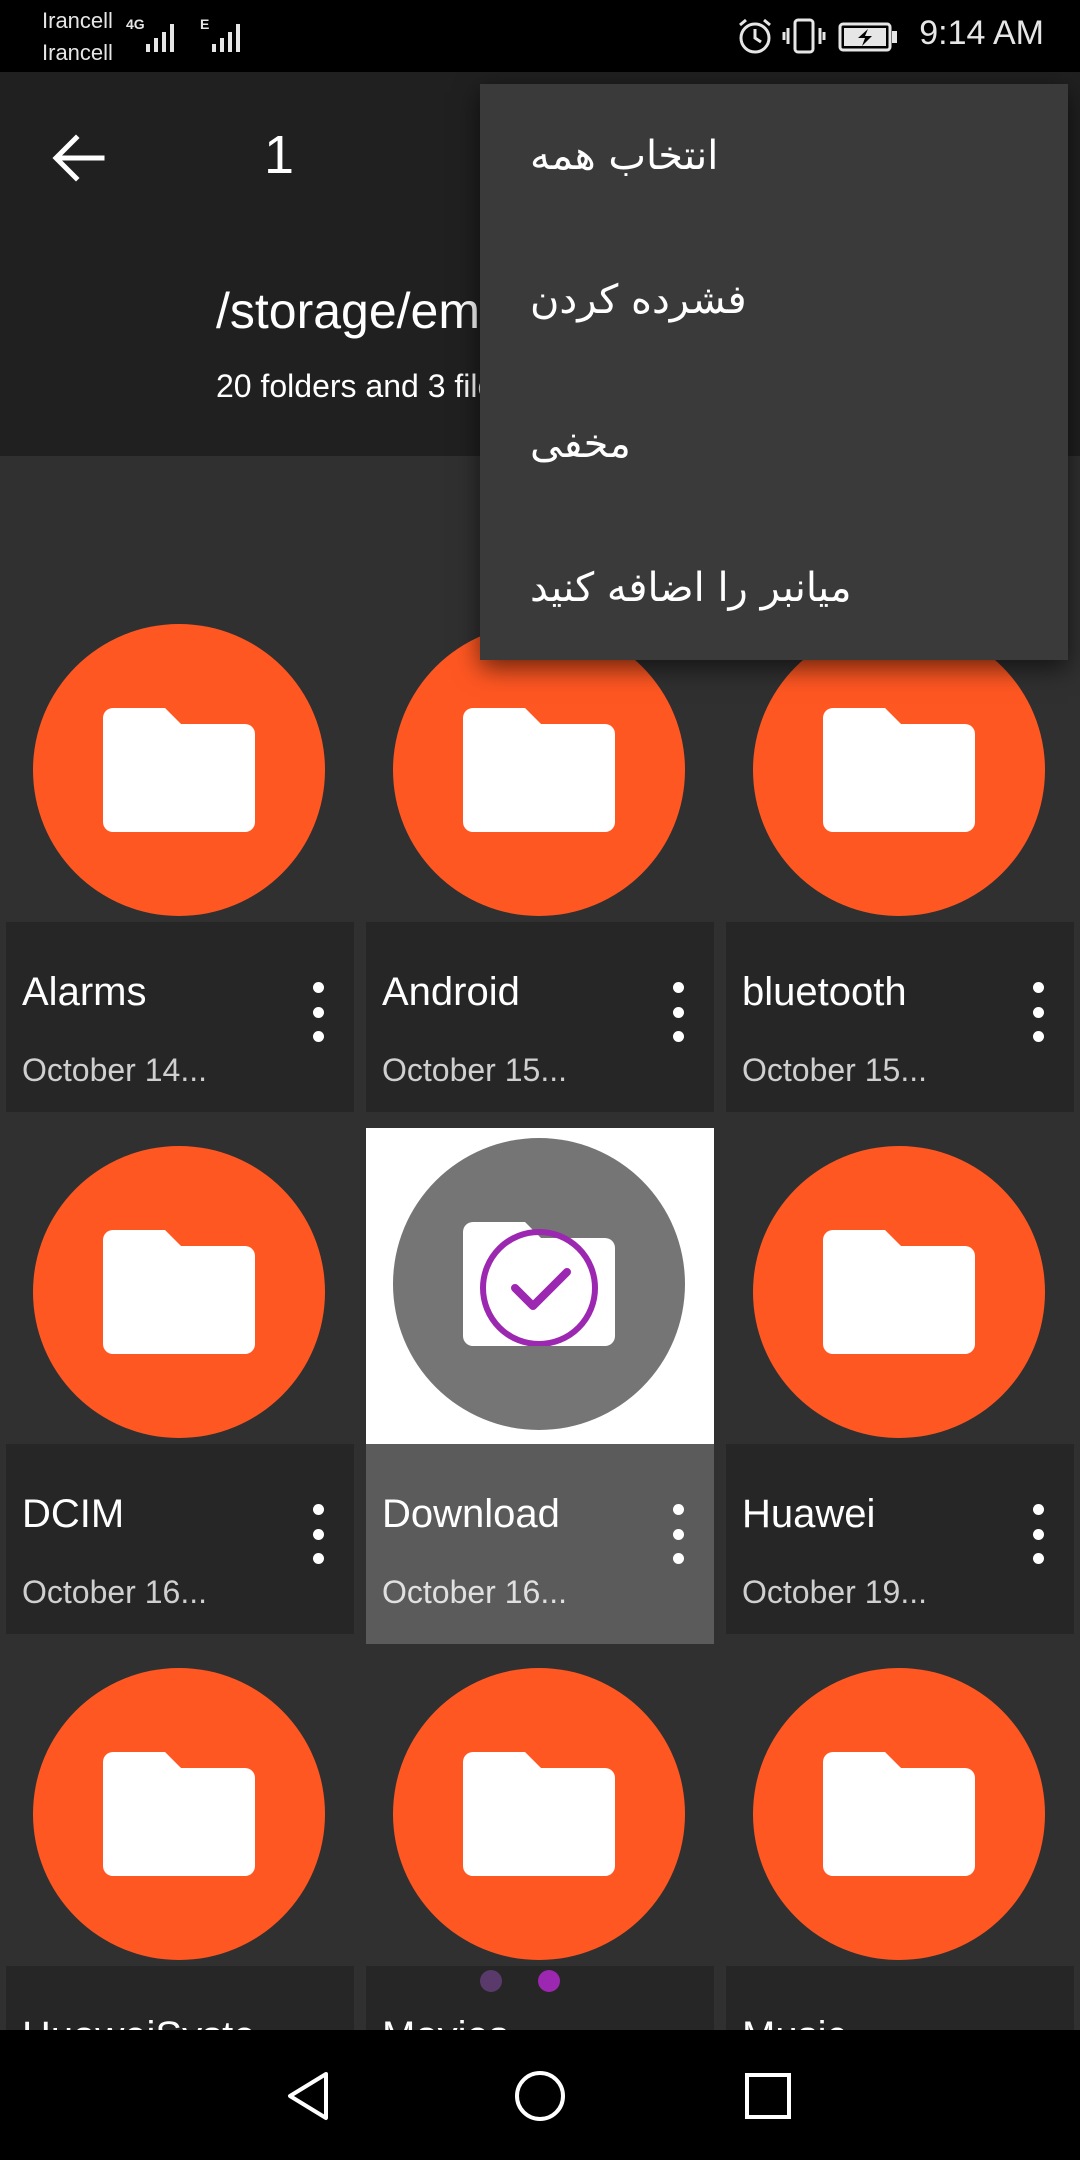 This screenshot has height=2160, width=1080. Describe the element at coordinates (824, 992) in the screenshot. I see `folder-name: bluetooth` at that location.